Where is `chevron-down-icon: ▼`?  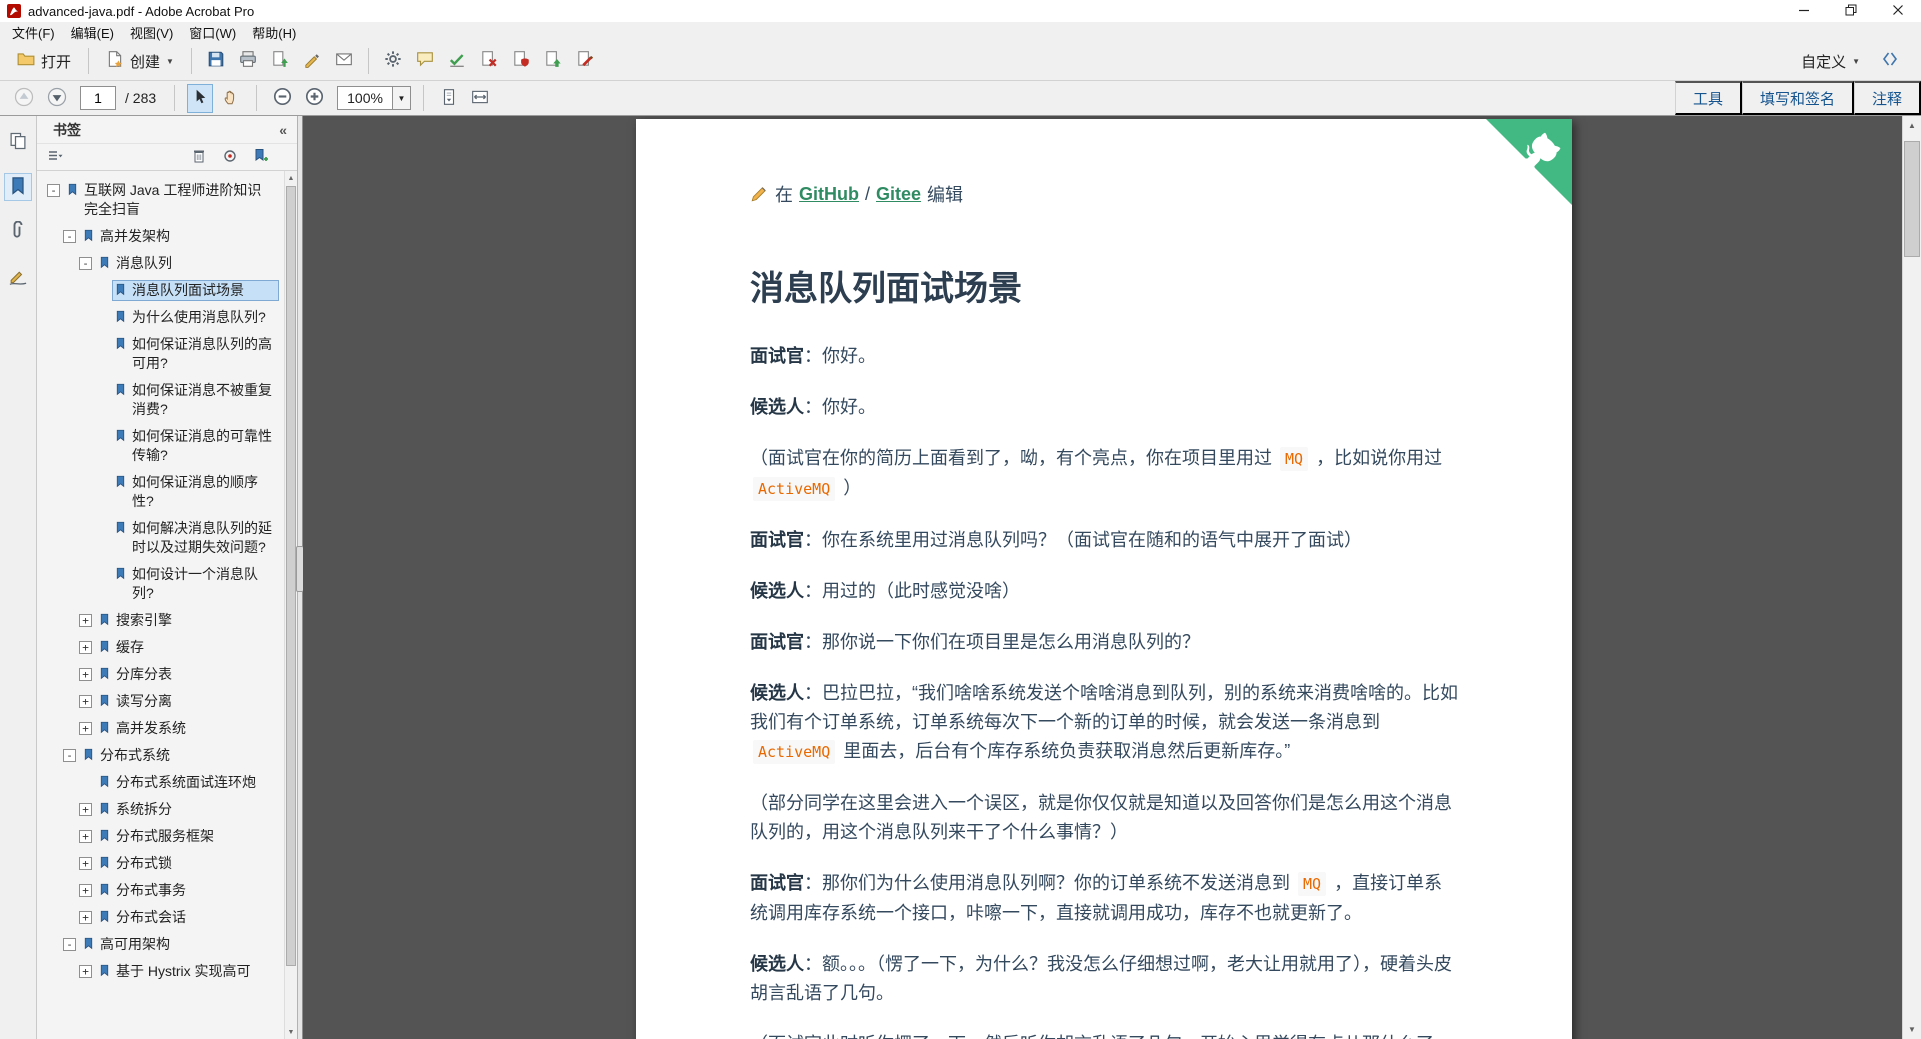
chevron-down-icon: ▼ is located at coordinates (400, 98).